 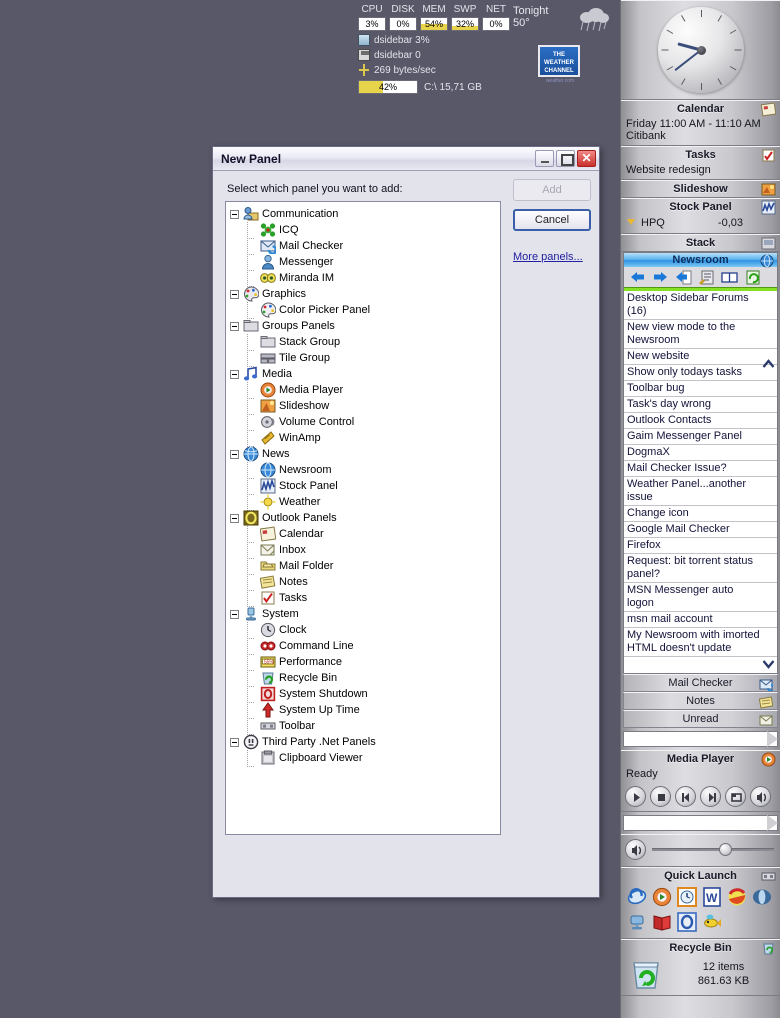 I want to click on tree-item-weather: Weather, so click(x=363, y=502).